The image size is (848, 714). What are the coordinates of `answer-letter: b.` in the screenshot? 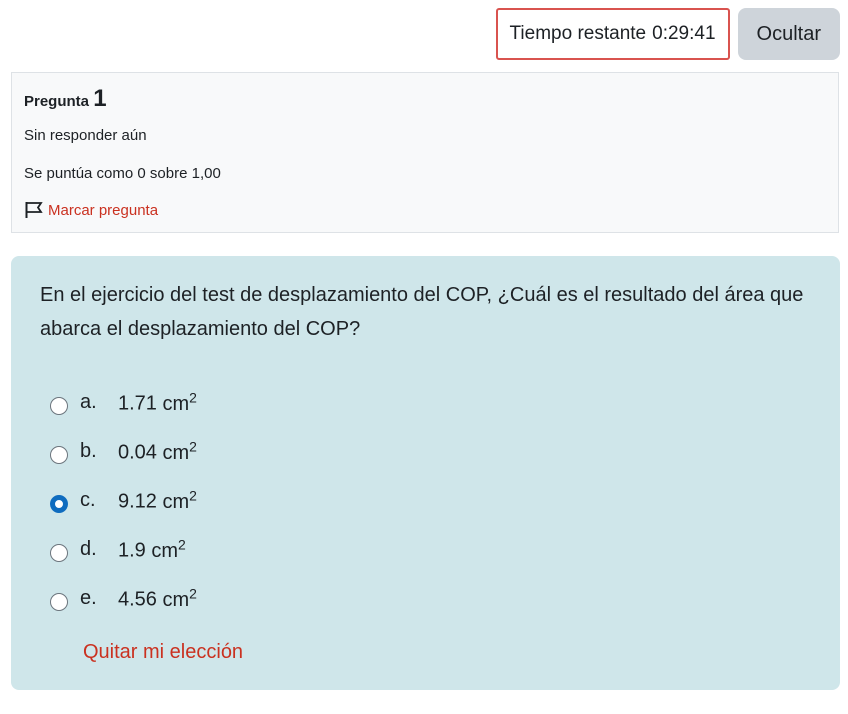 It's located at (88, 451).